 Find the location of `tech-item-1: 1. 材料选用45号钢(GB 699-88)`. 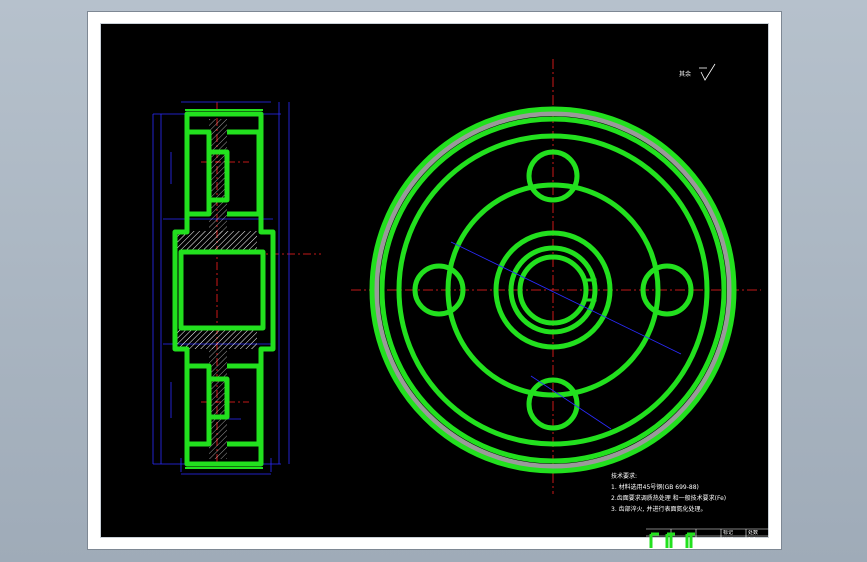

tech-item-1: 1. 材料选用45号钢(GB 699-88) is located at coordinates (655, 487).